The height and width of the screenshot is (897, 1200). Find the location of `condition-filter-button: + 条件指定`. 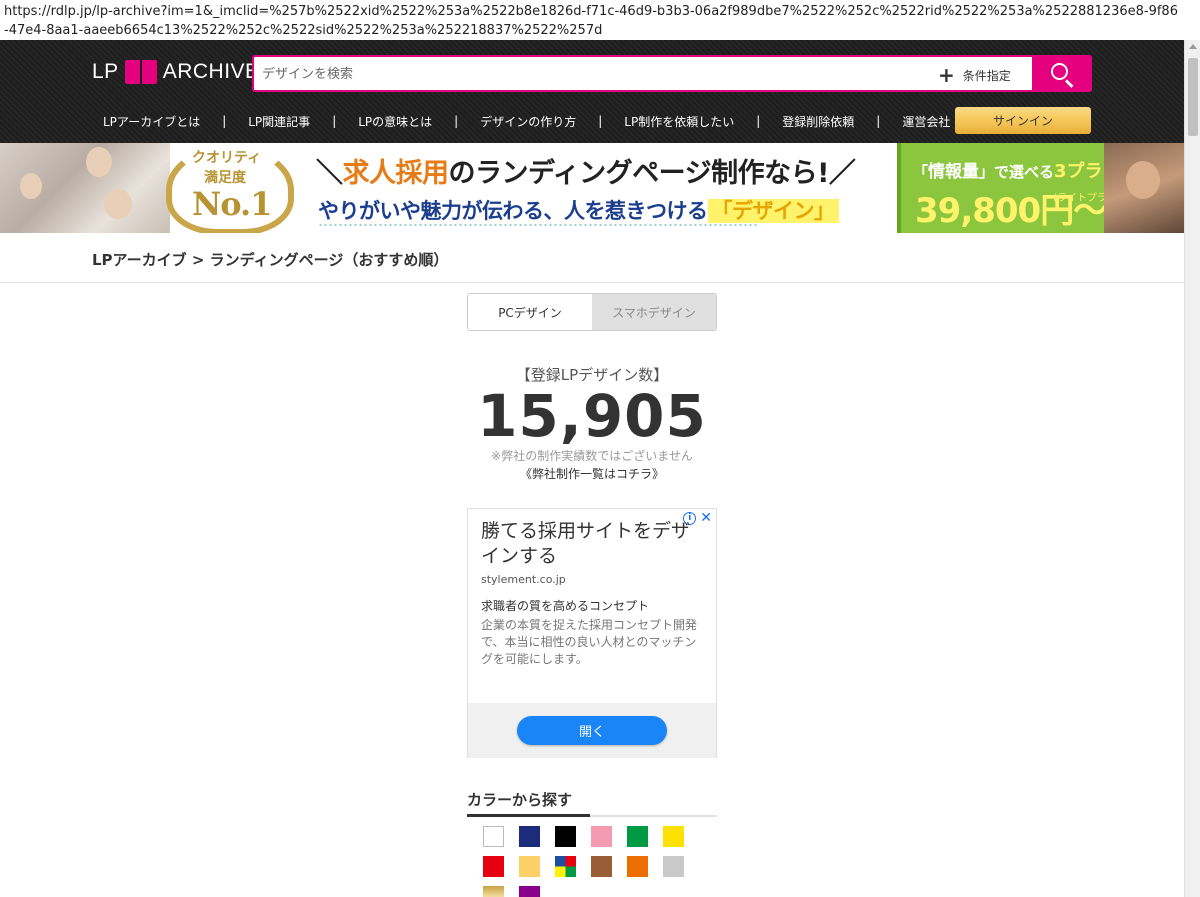

condition-filter-button: + 条件指定 is located at coordinates (974, 75).